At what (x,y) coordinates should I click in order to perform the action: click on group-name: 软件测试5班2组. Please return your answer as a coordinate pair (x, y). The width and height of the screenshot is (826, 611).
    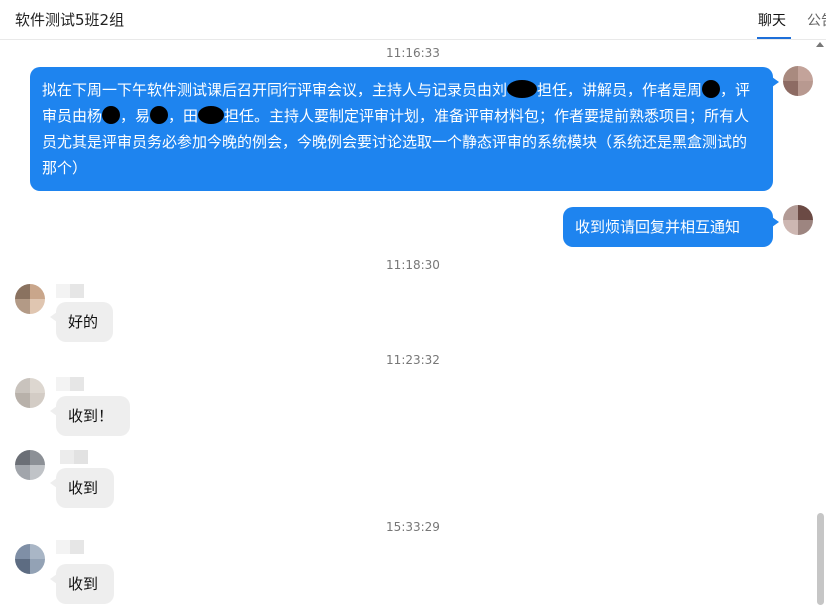
    Looking at the image, I should click on (70, 20).